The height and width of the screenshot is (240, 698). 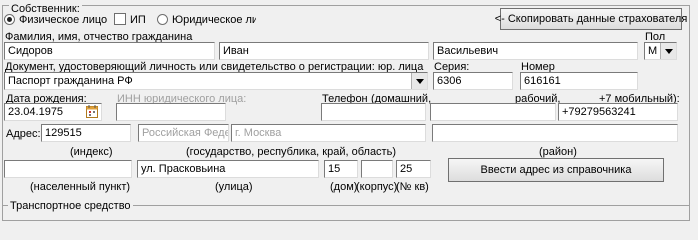 What do you see at coordinates (70, 81) in the screenshot?
I see `document-type-value: Паспорт гражданина РФ` at bounding box center [70, 81].